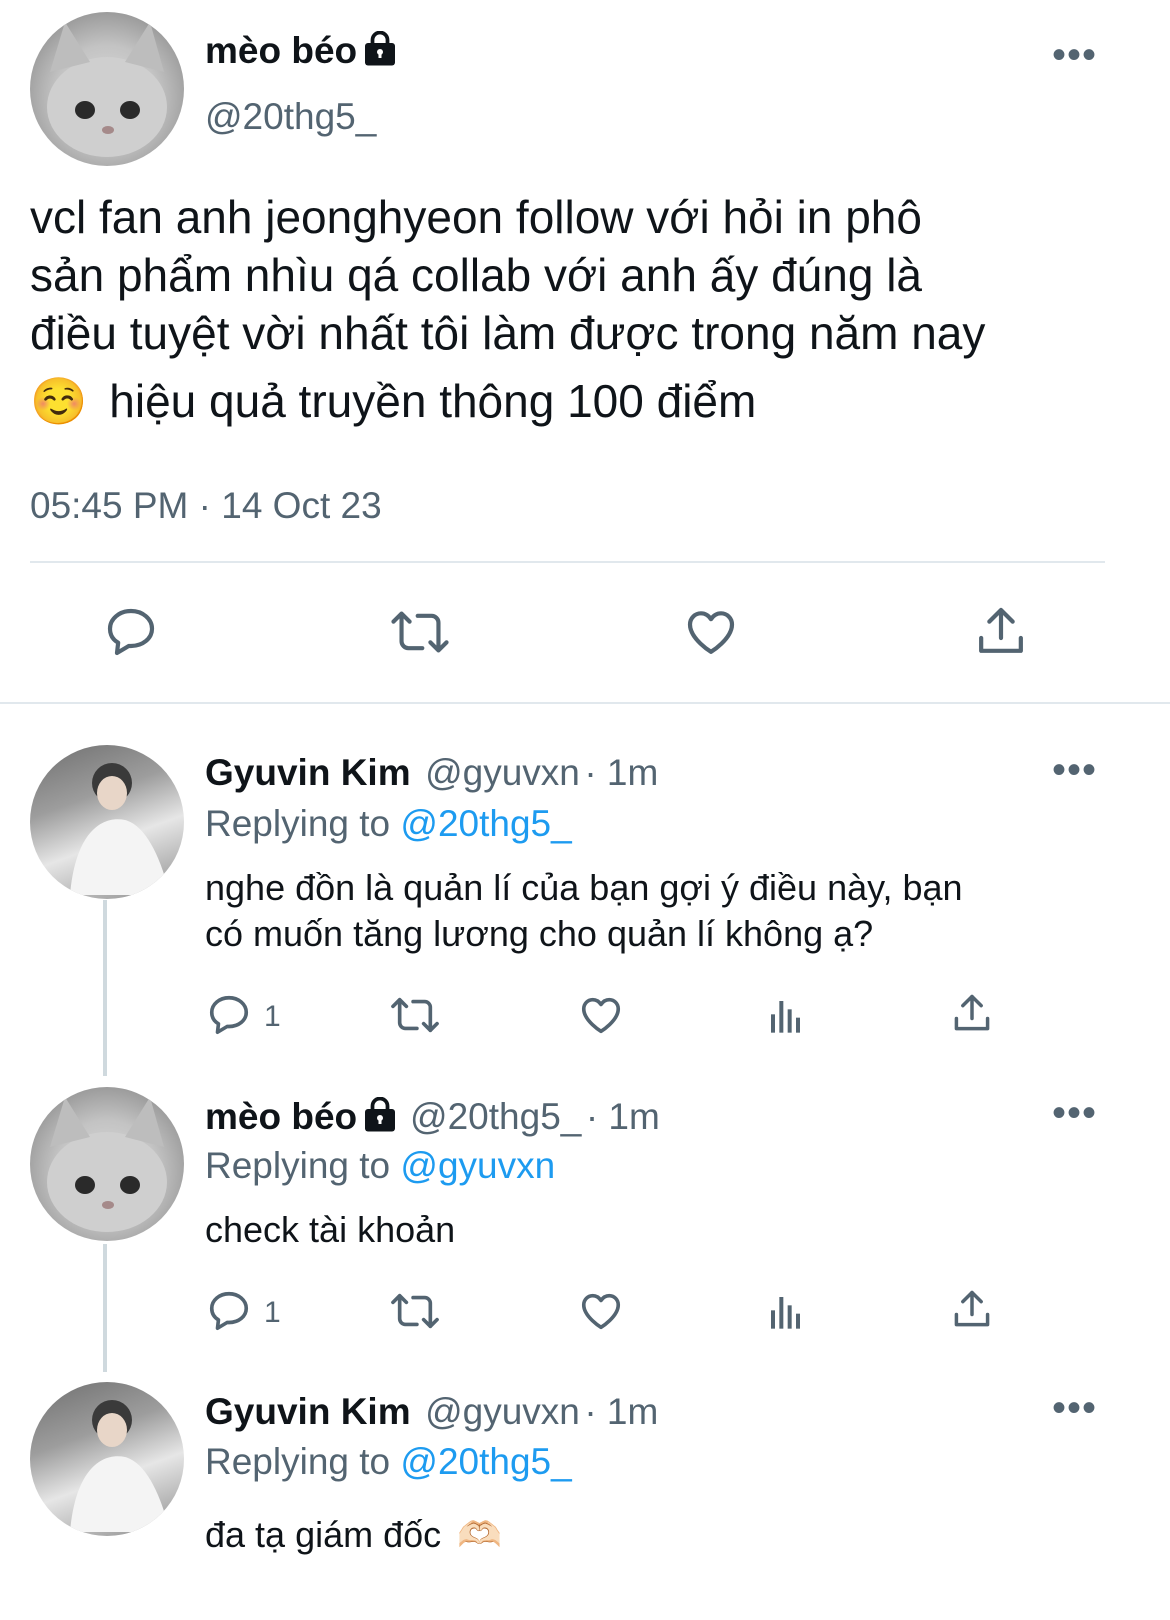 This screenshot has width=1170, height=1620. I want to click on smiling-emoji: ☺️, so click(59, 401).